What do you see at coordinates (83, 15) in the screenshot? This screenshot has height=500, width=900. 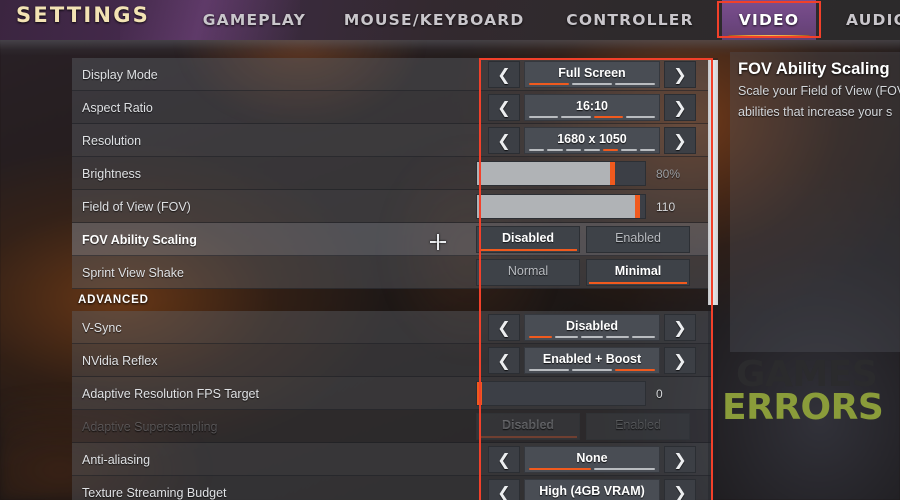 I see `page-title: SETTINGS` at bounding box center [83, 15].